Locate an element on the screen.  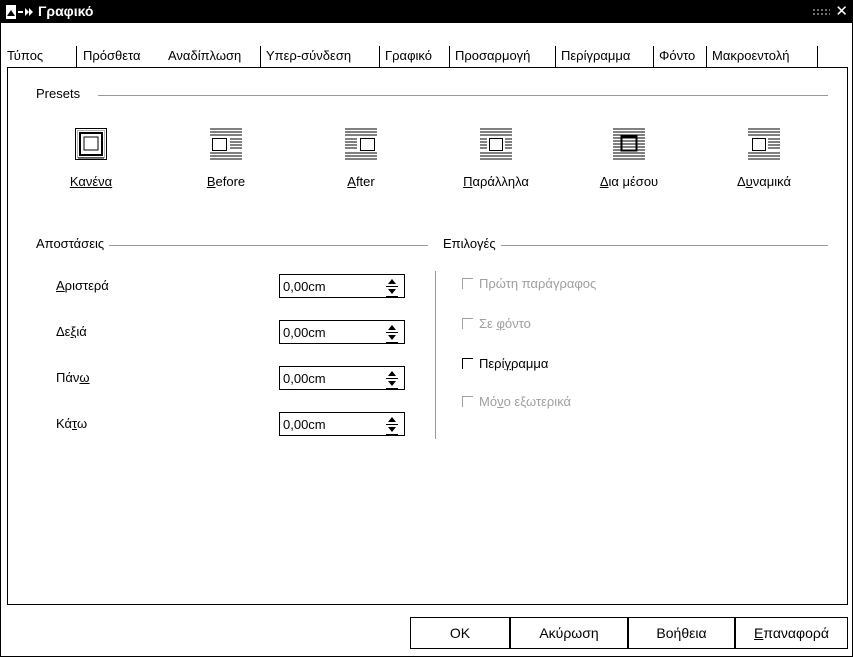
preset-before-label: Before is located at coordinates (226, 181).